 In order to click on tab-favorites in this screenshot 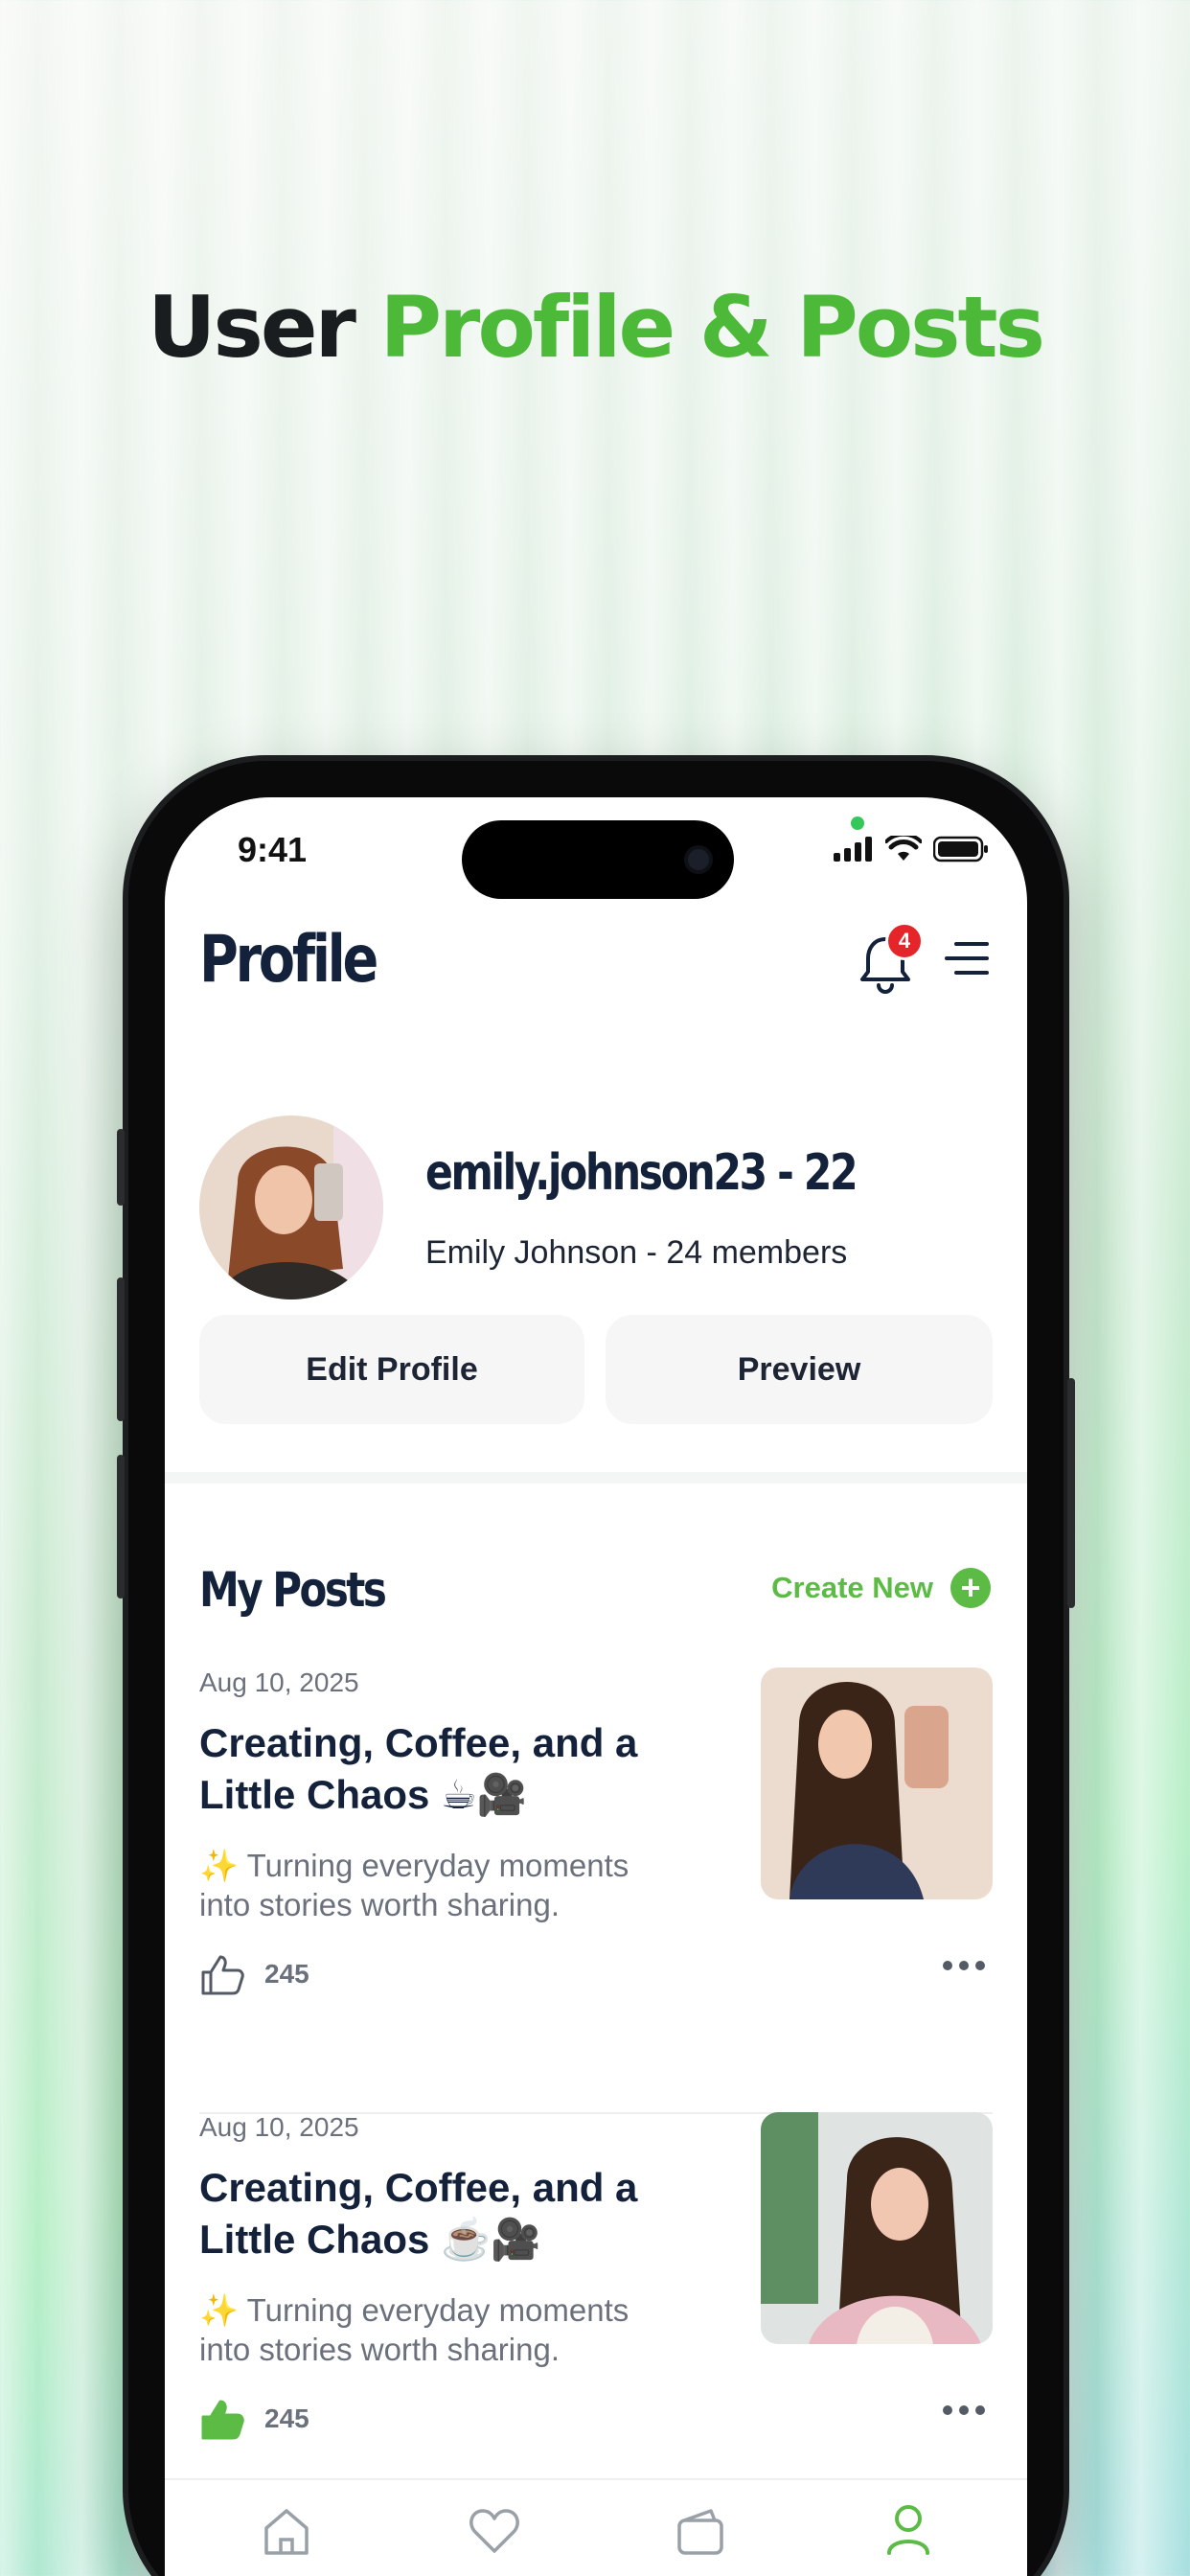, I will do `click(495, 2533)`.